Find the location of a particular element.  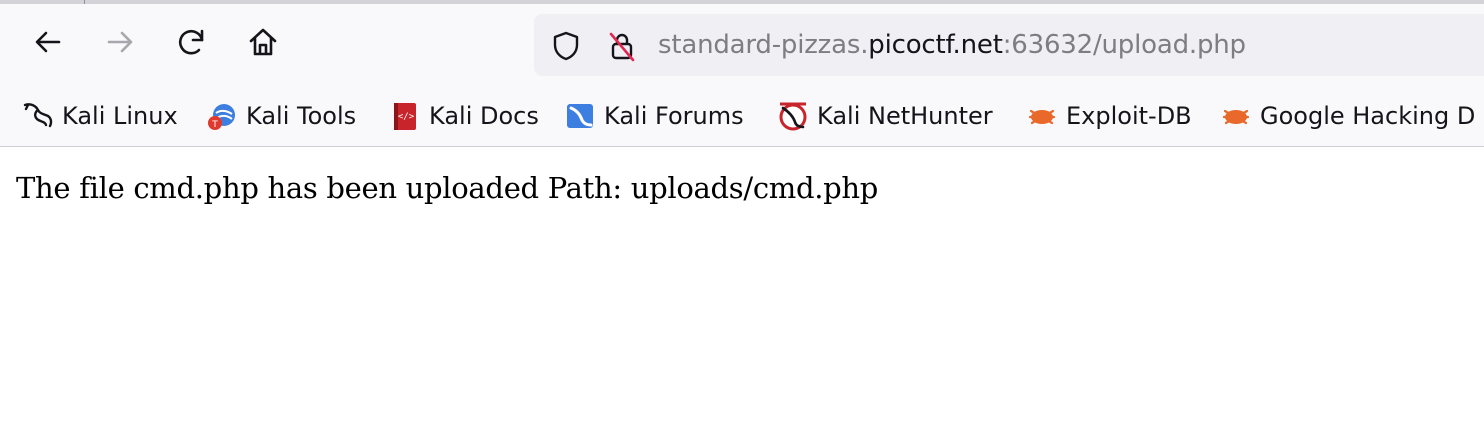

forward-button is located at coordinates (120, 42).